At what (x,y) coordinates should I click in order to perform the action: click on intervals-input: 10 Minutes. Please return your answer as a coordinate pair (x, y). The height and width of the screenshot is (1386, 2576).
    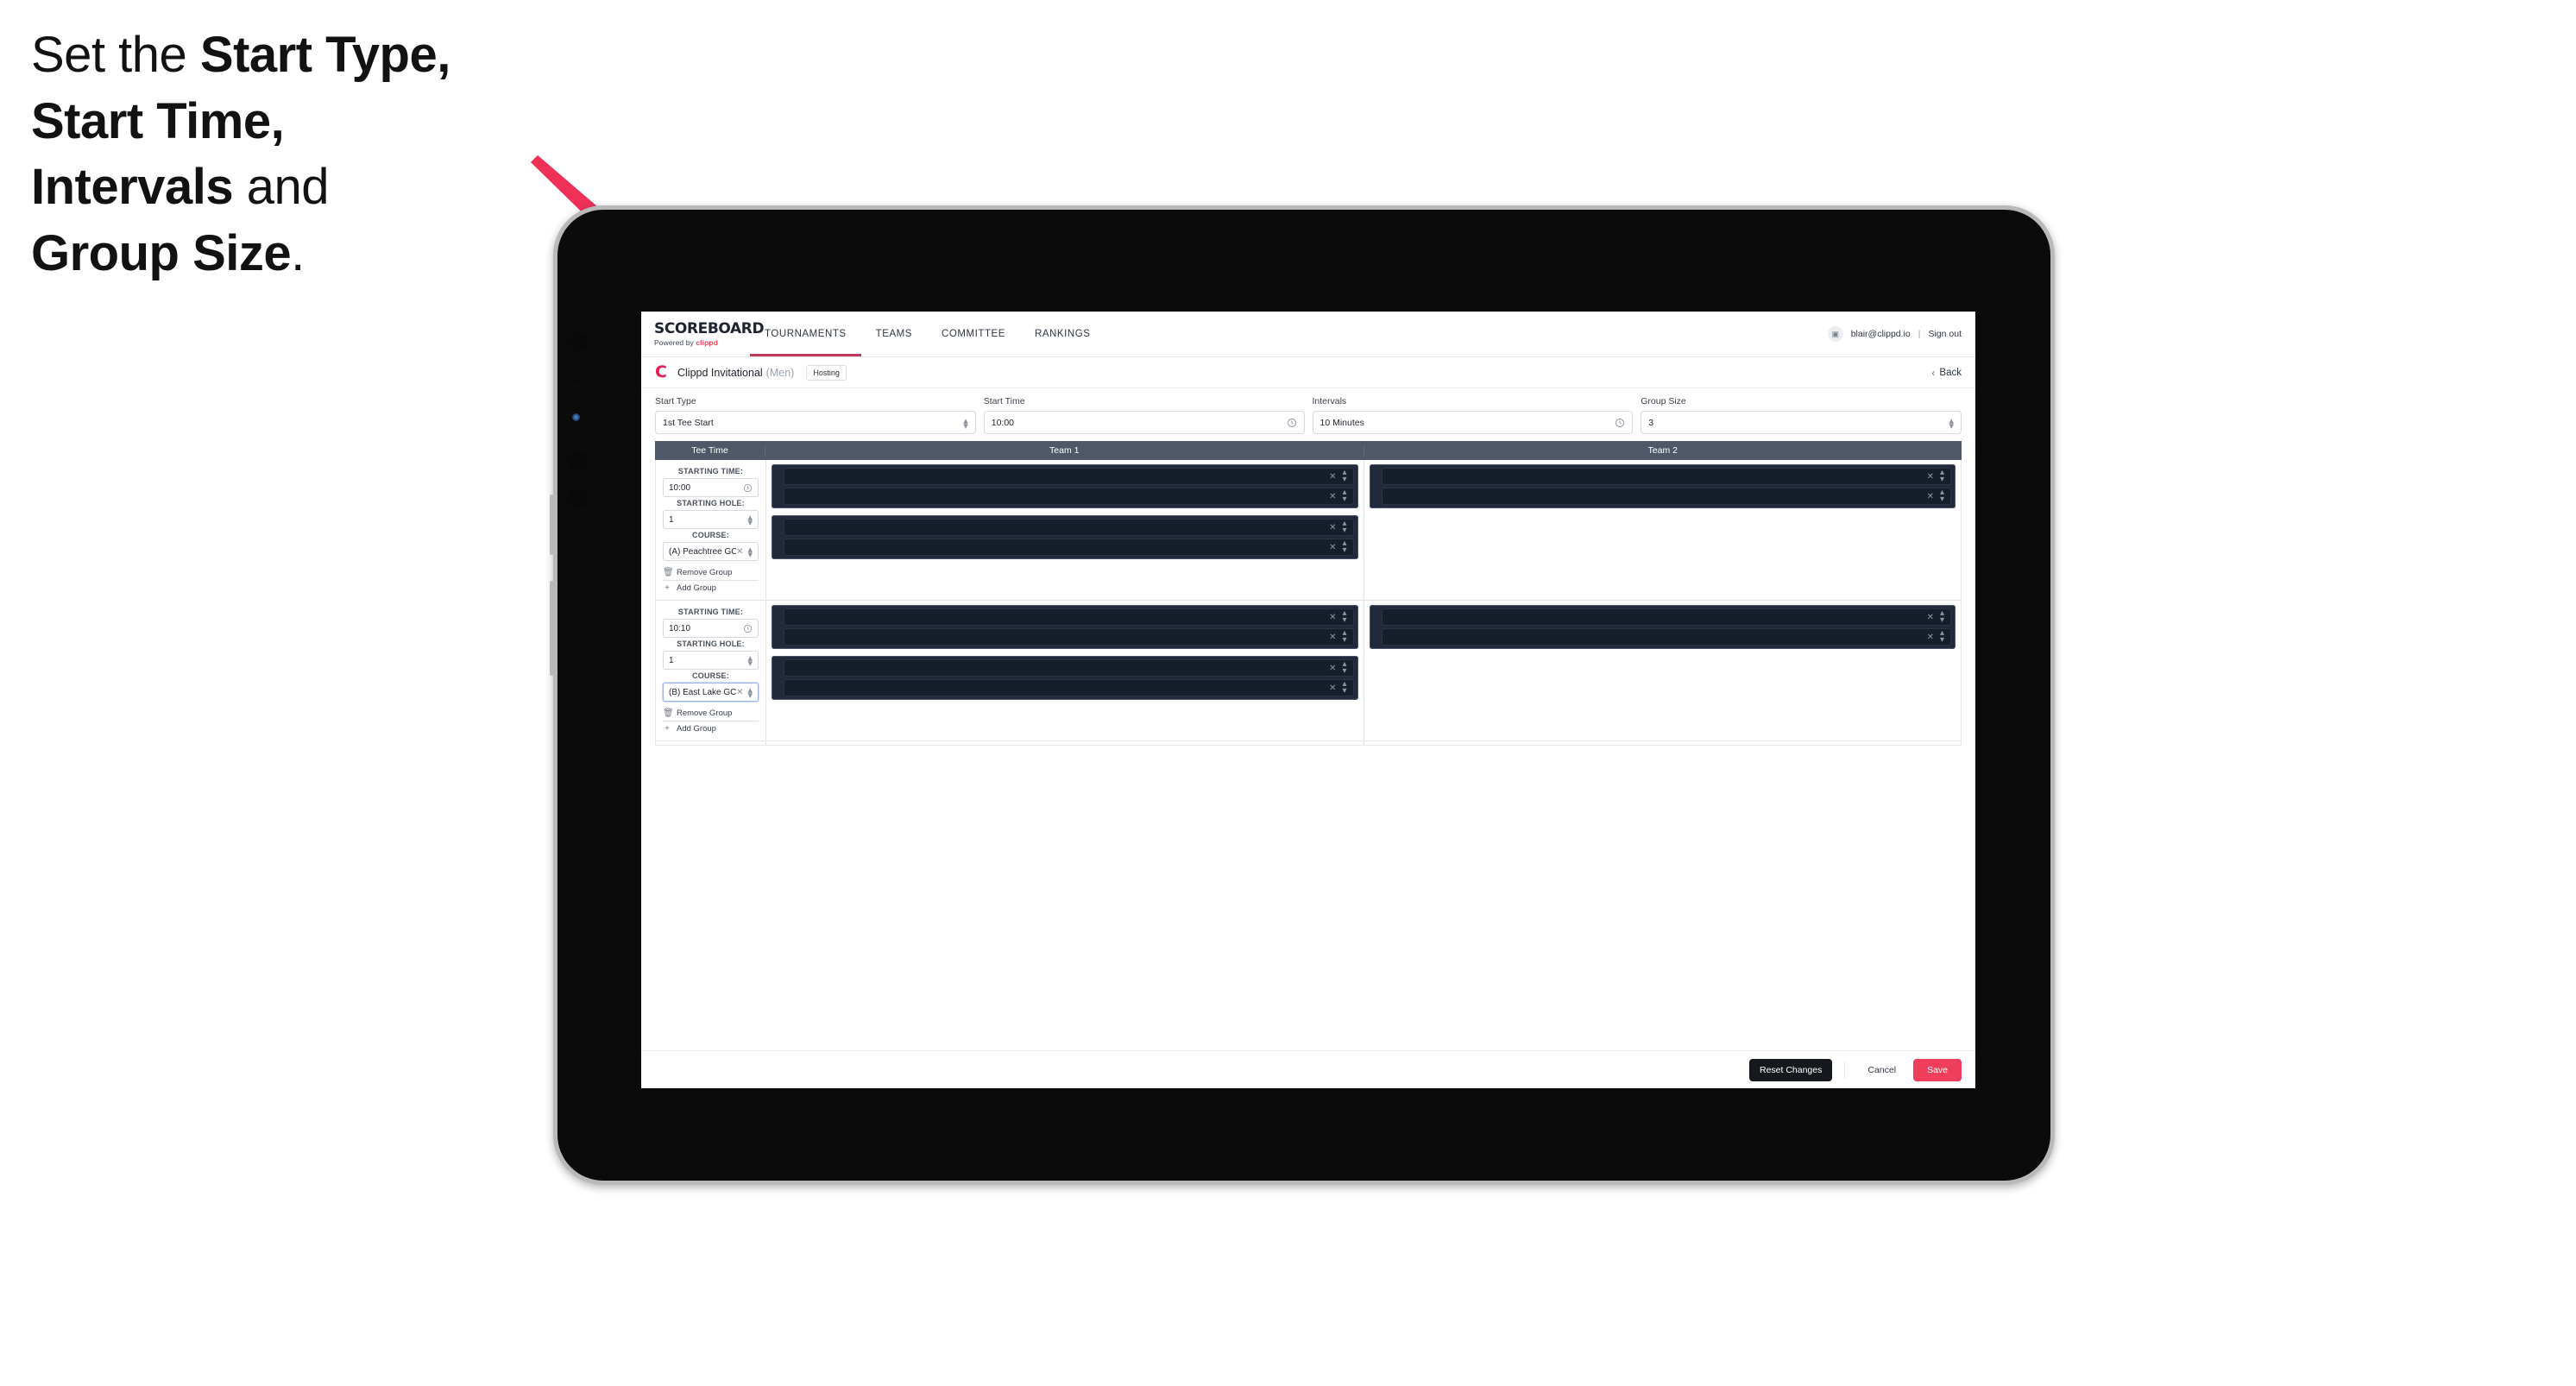
    Looking at the image, I should click on (1473, 423).